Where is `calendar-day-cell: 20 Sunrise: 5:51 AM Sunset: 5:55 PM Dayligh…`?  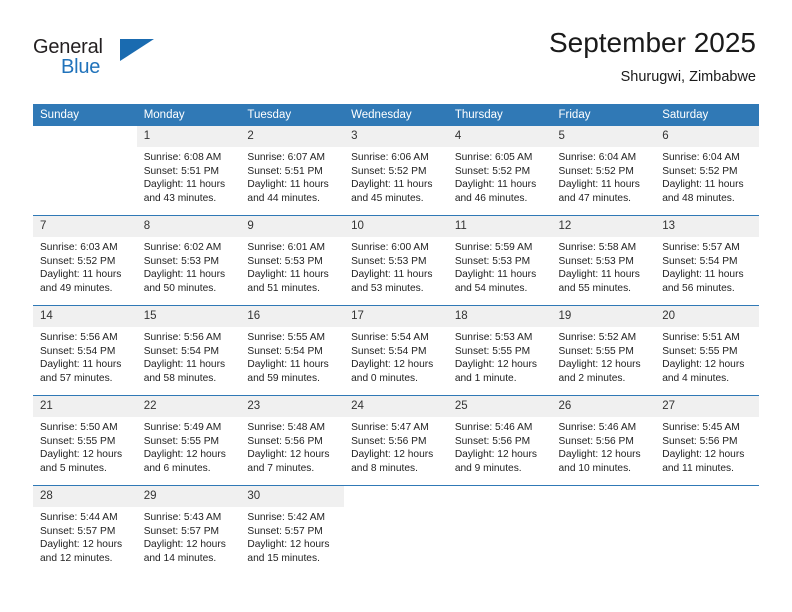
calendar-day-cell: 20 Sunrise: 5:51 AM Sunset: 5:55 PM Dayligh… is located at coordinates (707, 350).